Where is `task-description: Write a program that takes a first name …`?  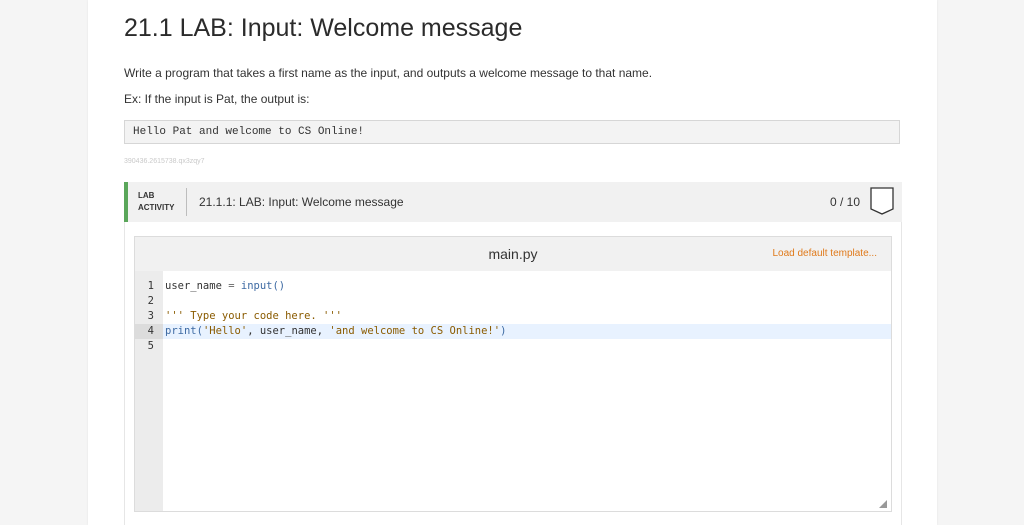 task-description: Write a program that takes a first name … is located at coordinates (388, 73).